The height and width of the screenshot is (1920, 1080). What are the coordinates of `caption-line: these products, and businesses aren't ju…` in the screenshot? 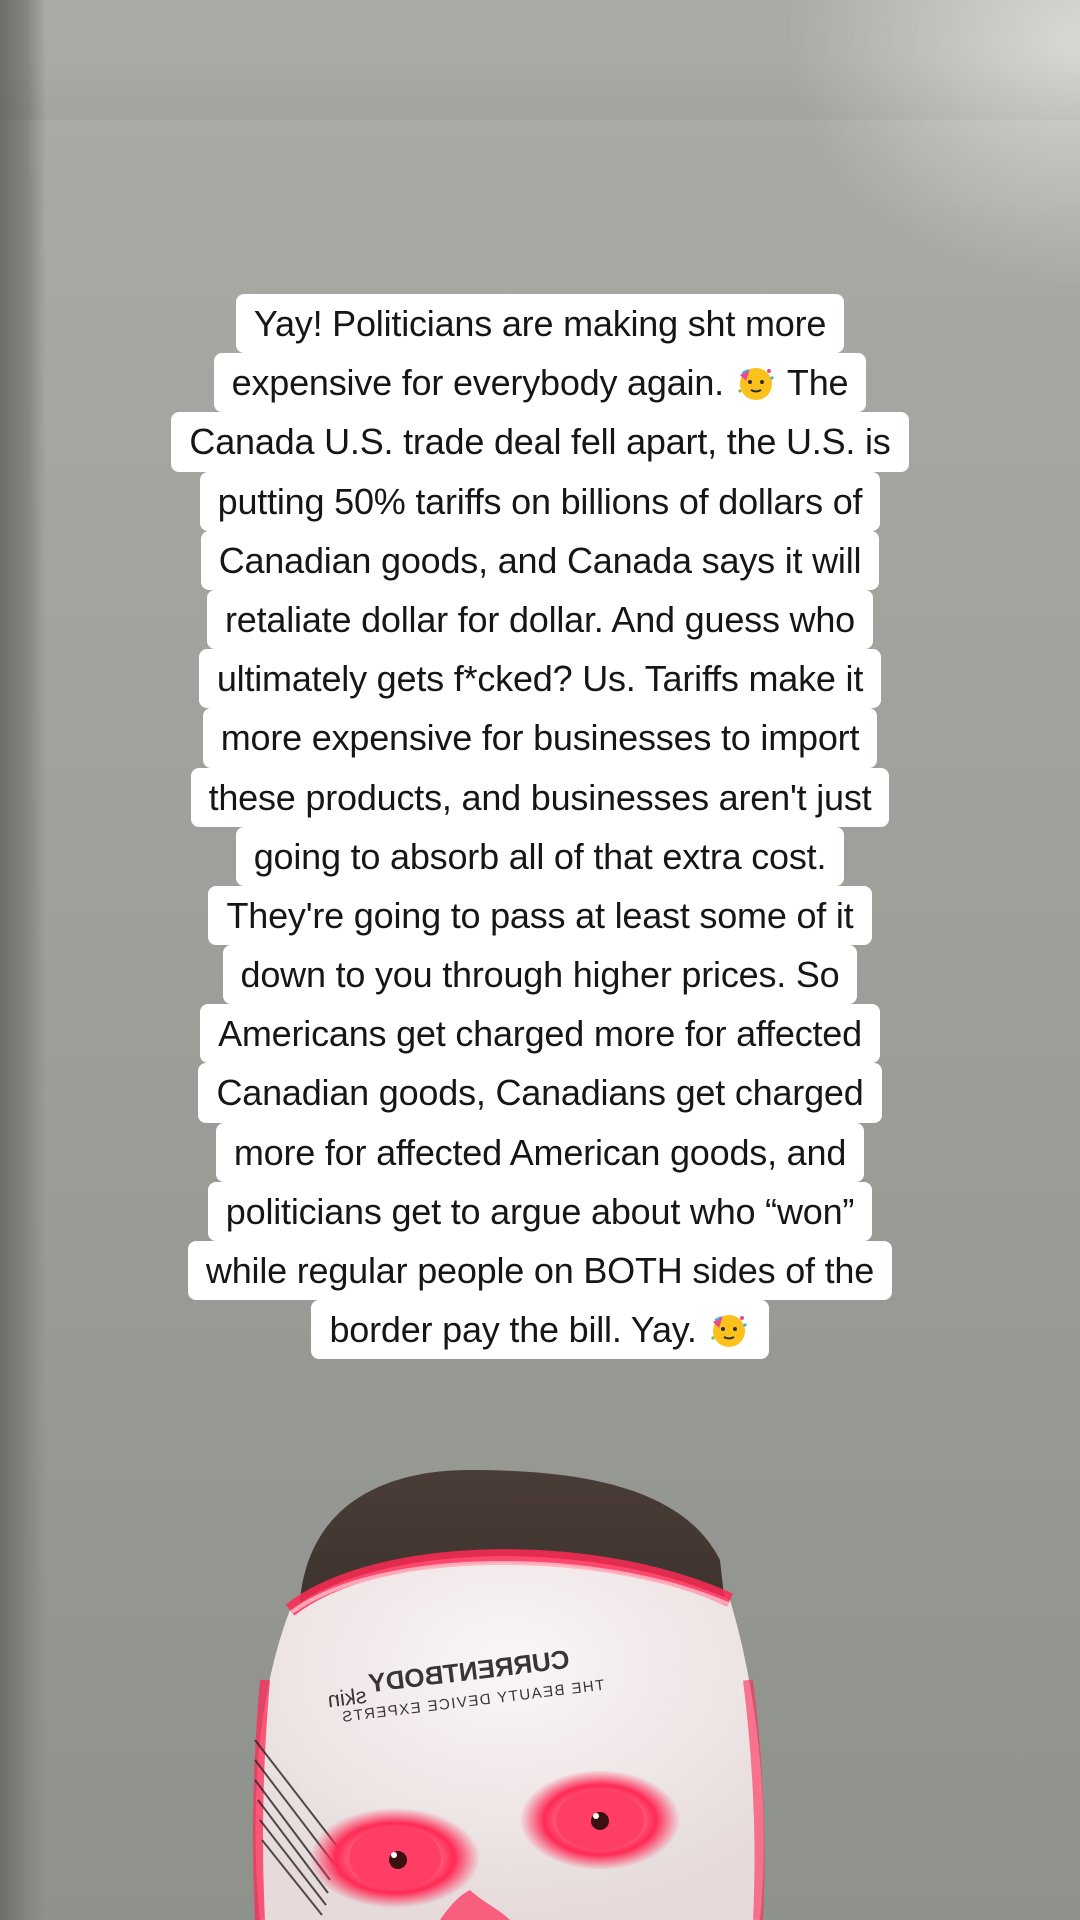 It's located at (540, 797).